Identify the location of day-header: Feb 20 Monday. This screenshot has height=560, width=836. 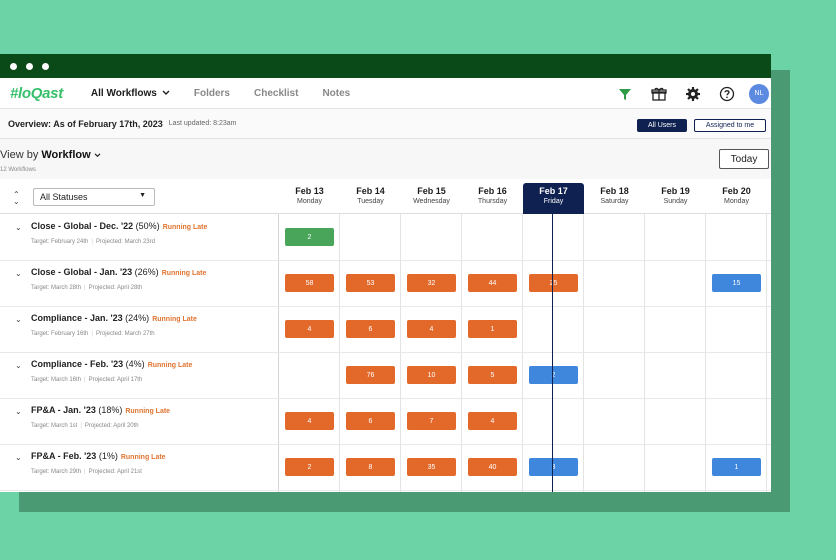
(736, 198).